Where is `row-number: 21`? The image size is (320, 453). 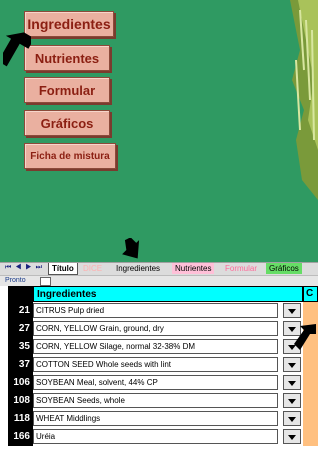 row-number: 21 is located at coordinates (24, 310).